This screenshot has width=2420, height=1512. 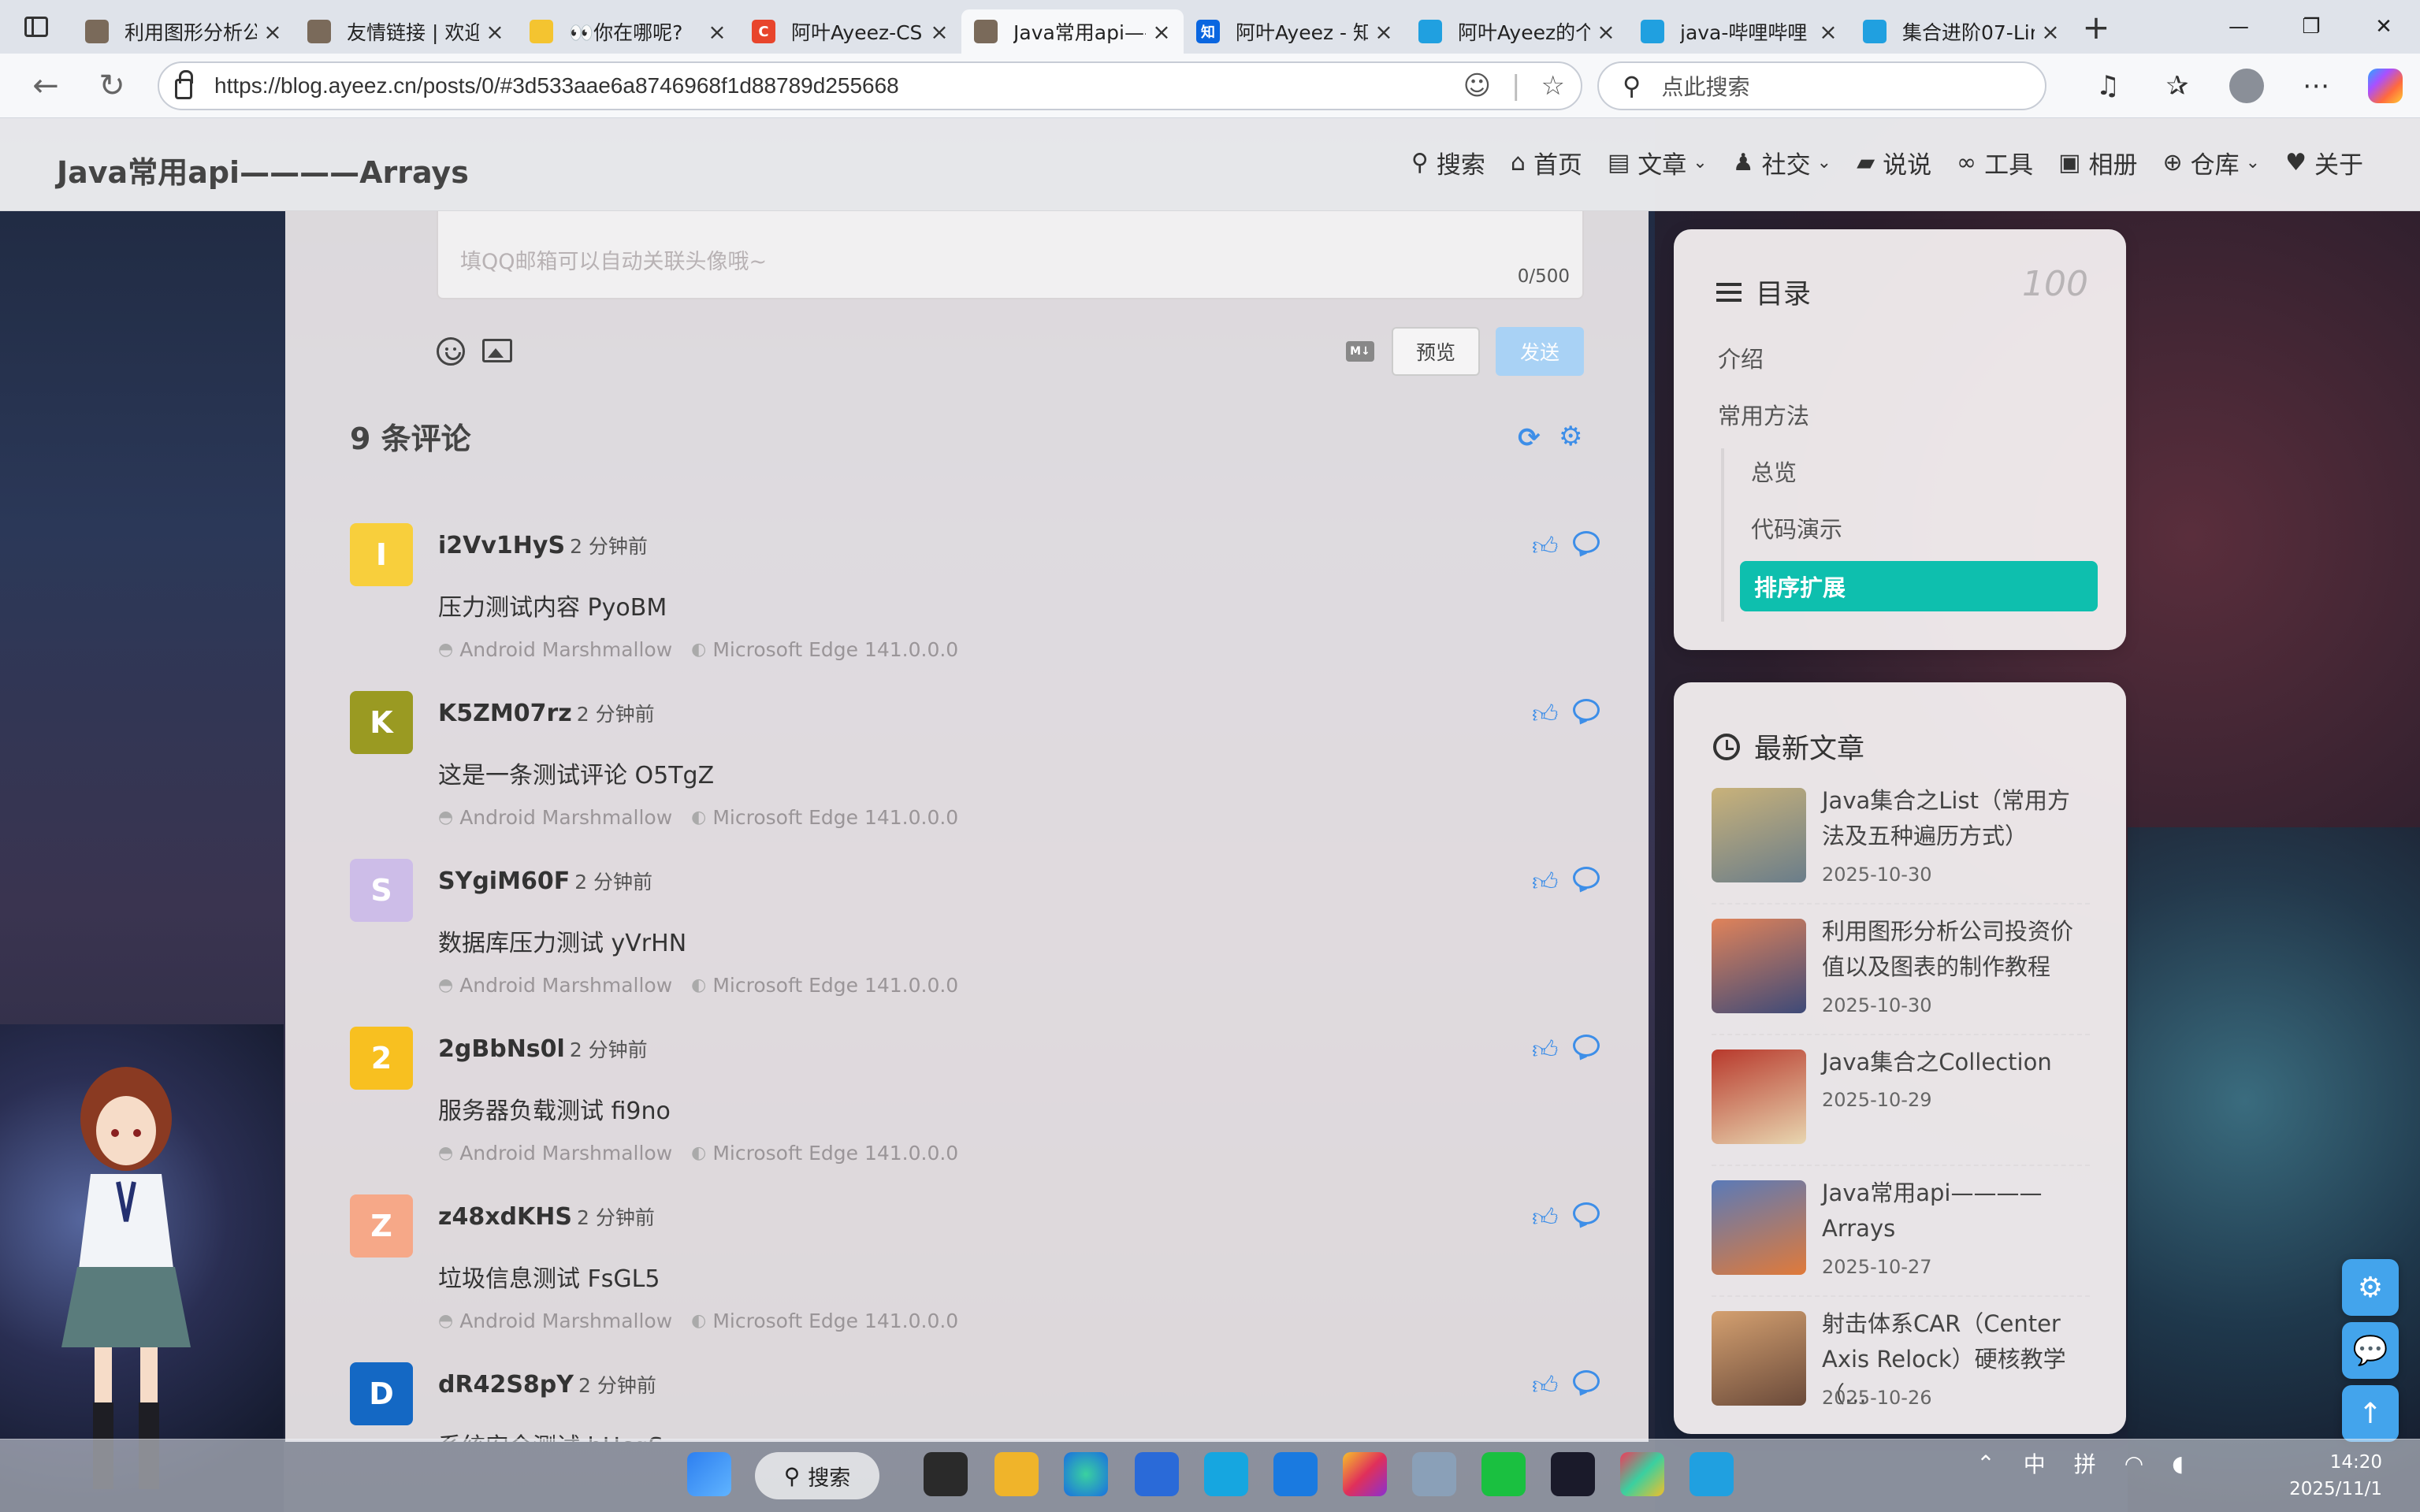 What do you see at coordinates (2316, 86) in the screenshot?
I see `more-menu-icon: ⋯` at bounding box center [2316, 86].